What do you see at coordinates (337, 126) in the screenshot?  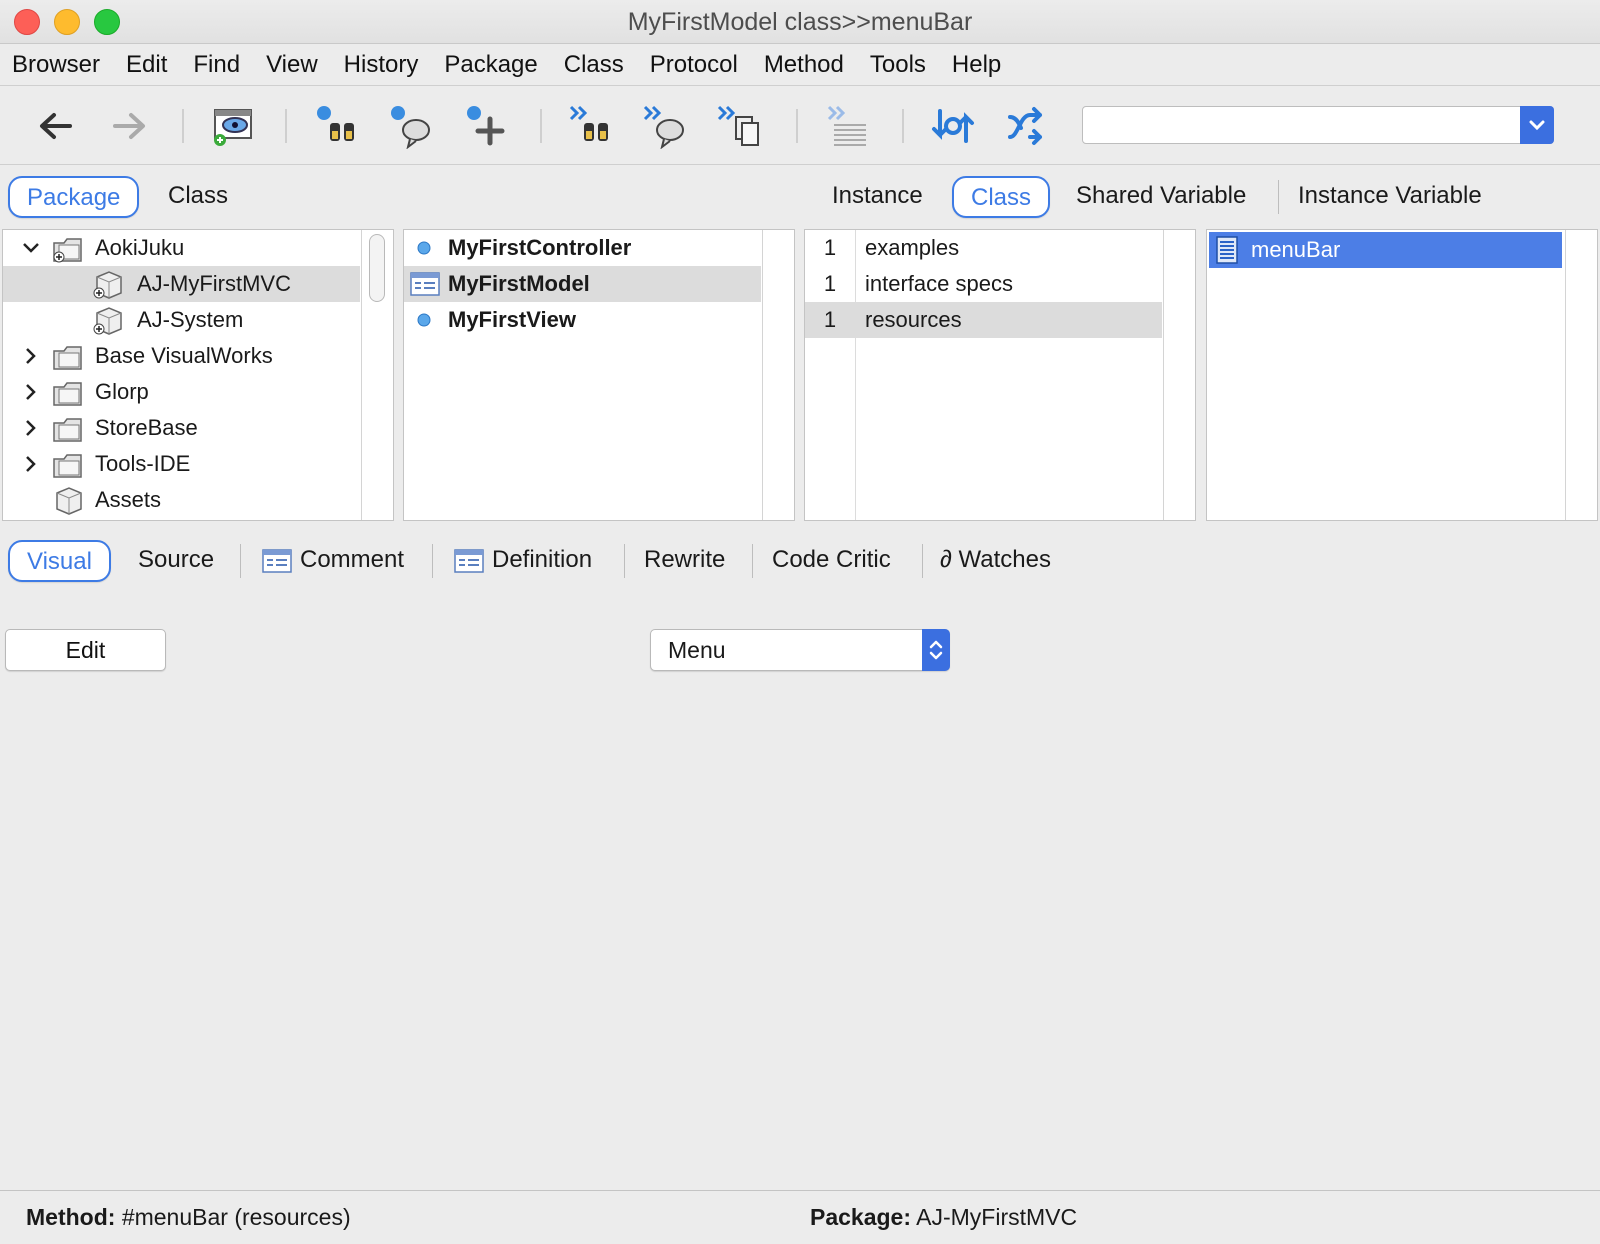 I see `find-class-button` at bounding box center [337, 126].